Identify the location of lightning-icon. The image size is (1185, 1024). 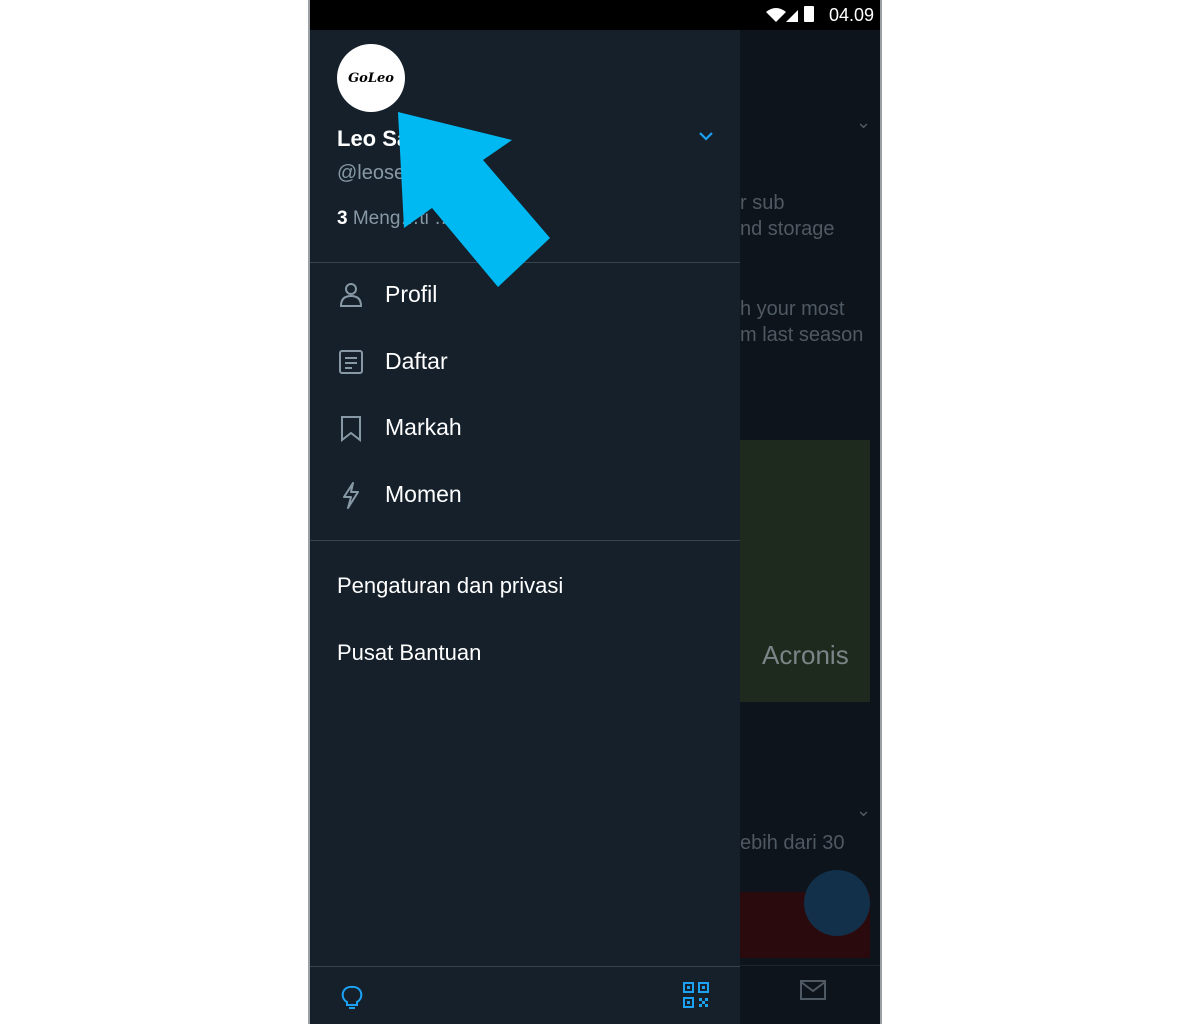
(351, 495).